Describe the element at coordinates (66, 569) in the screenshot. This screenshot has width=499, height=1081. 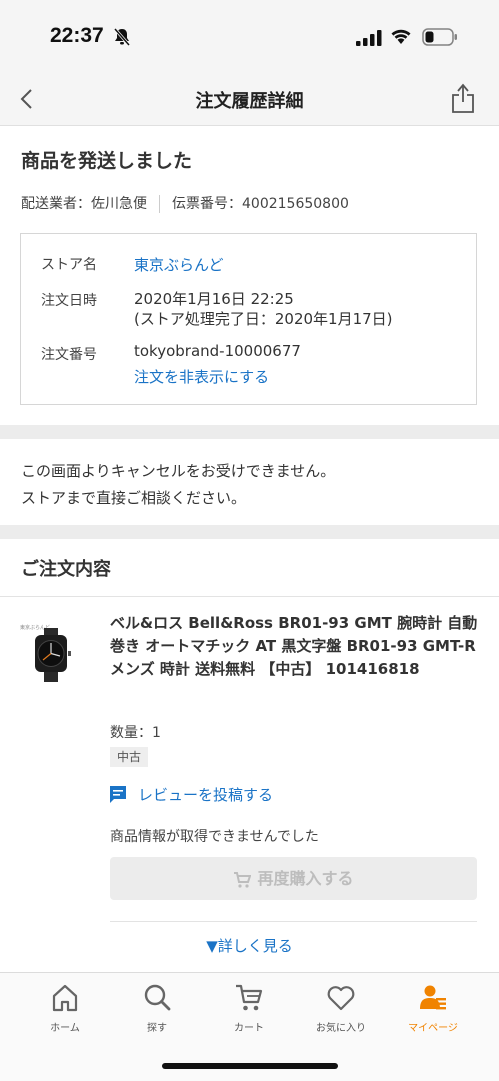
I see `order-contents-heading: ご注文内容` at that location.